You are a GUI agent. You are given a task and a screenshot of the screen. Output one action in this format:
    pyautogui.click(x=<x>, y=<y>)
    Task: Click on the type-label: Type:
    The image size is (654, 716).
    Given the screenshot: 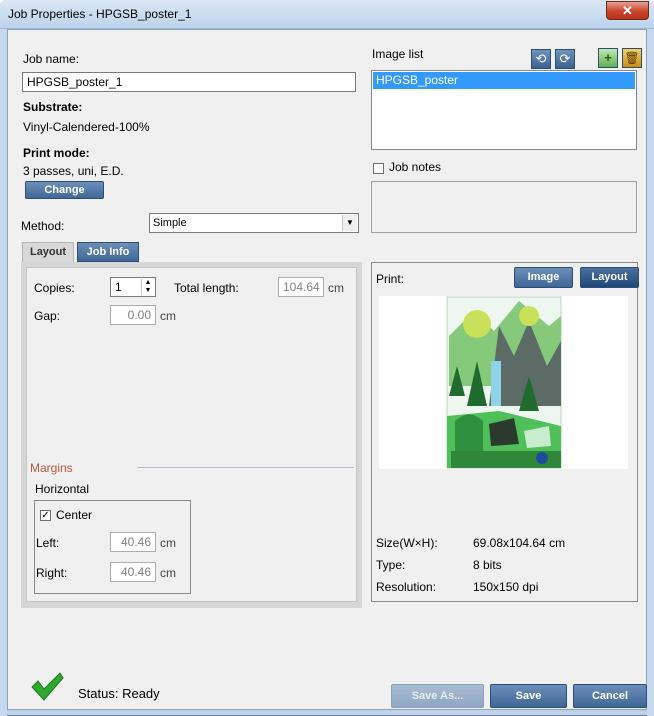 What is the action you would take?
    pyautogui.click(x=391, y=565)
    